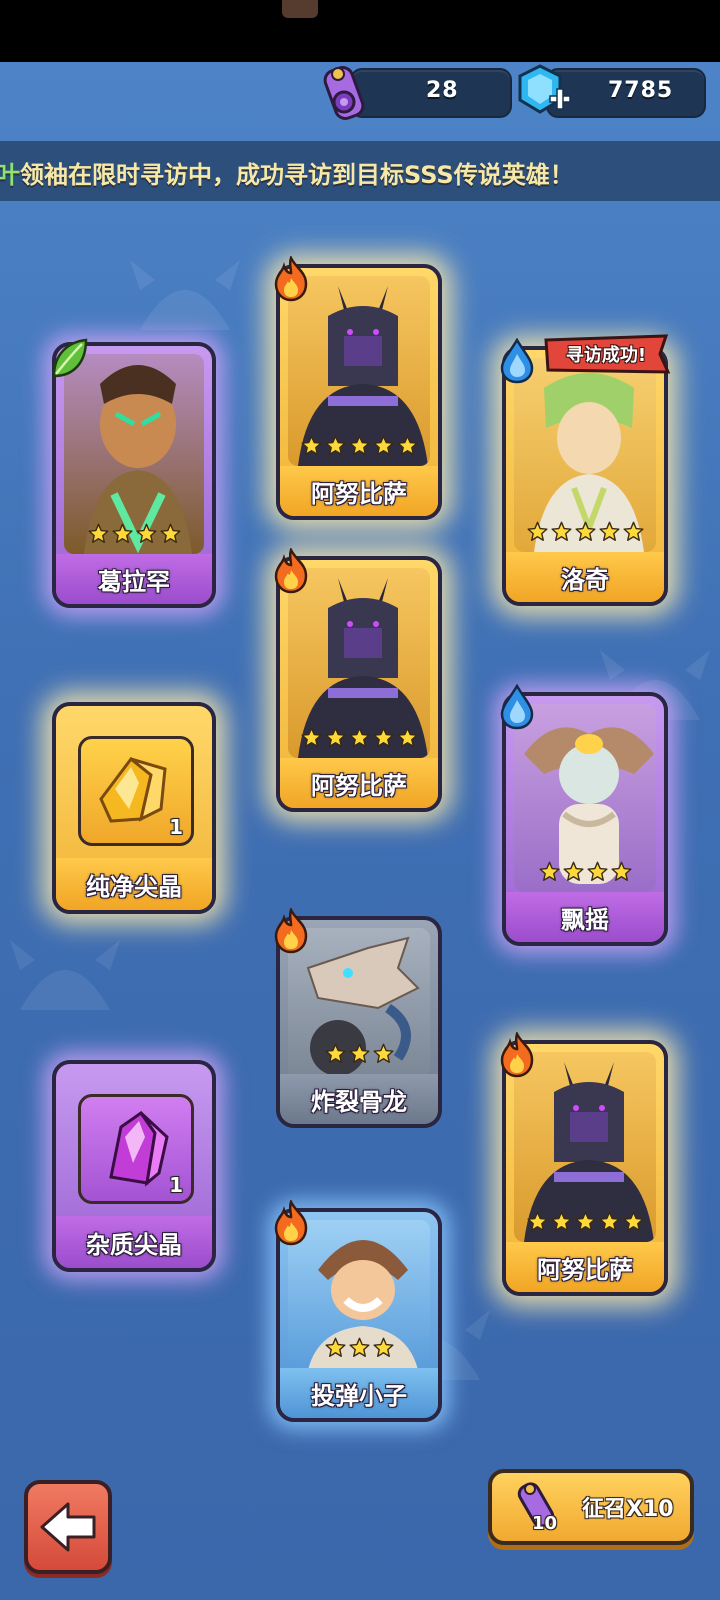 The width and height of the screenshot is (720, 1600). What do you see at coordinates (585, 476) in the screenshot?
I see `card-frame: 洛奇` at bounding box center [585, 476].